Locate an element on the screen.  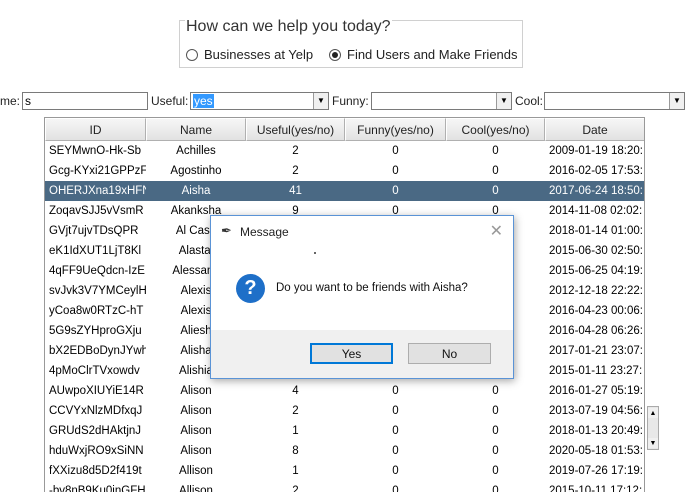
name-filter-input: s is located at coordinates (85, 101).